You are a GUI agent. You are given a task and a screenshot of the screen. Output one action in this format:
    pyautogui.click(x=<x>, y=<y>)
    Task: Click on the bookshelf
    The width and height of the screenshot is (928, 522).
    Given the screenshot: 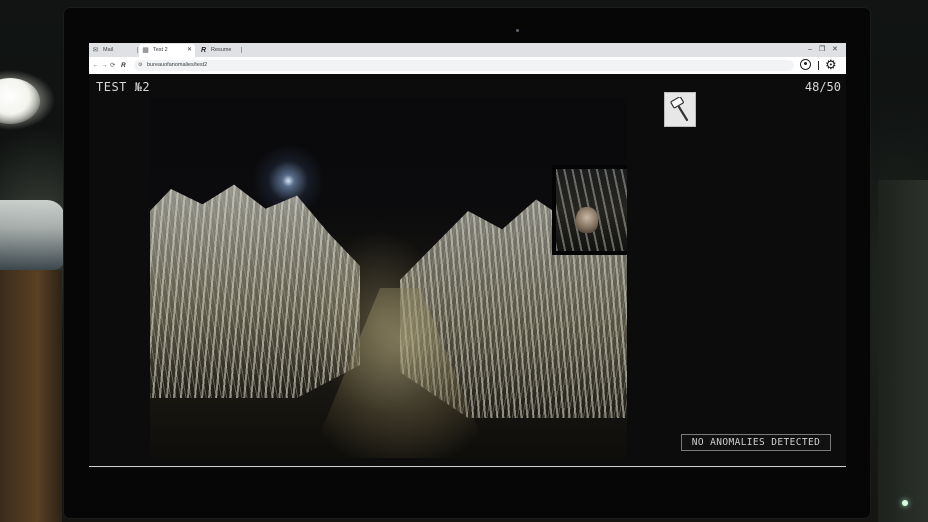 What is the action you would take?
    pyautogui.click(x=31, y=396)
    